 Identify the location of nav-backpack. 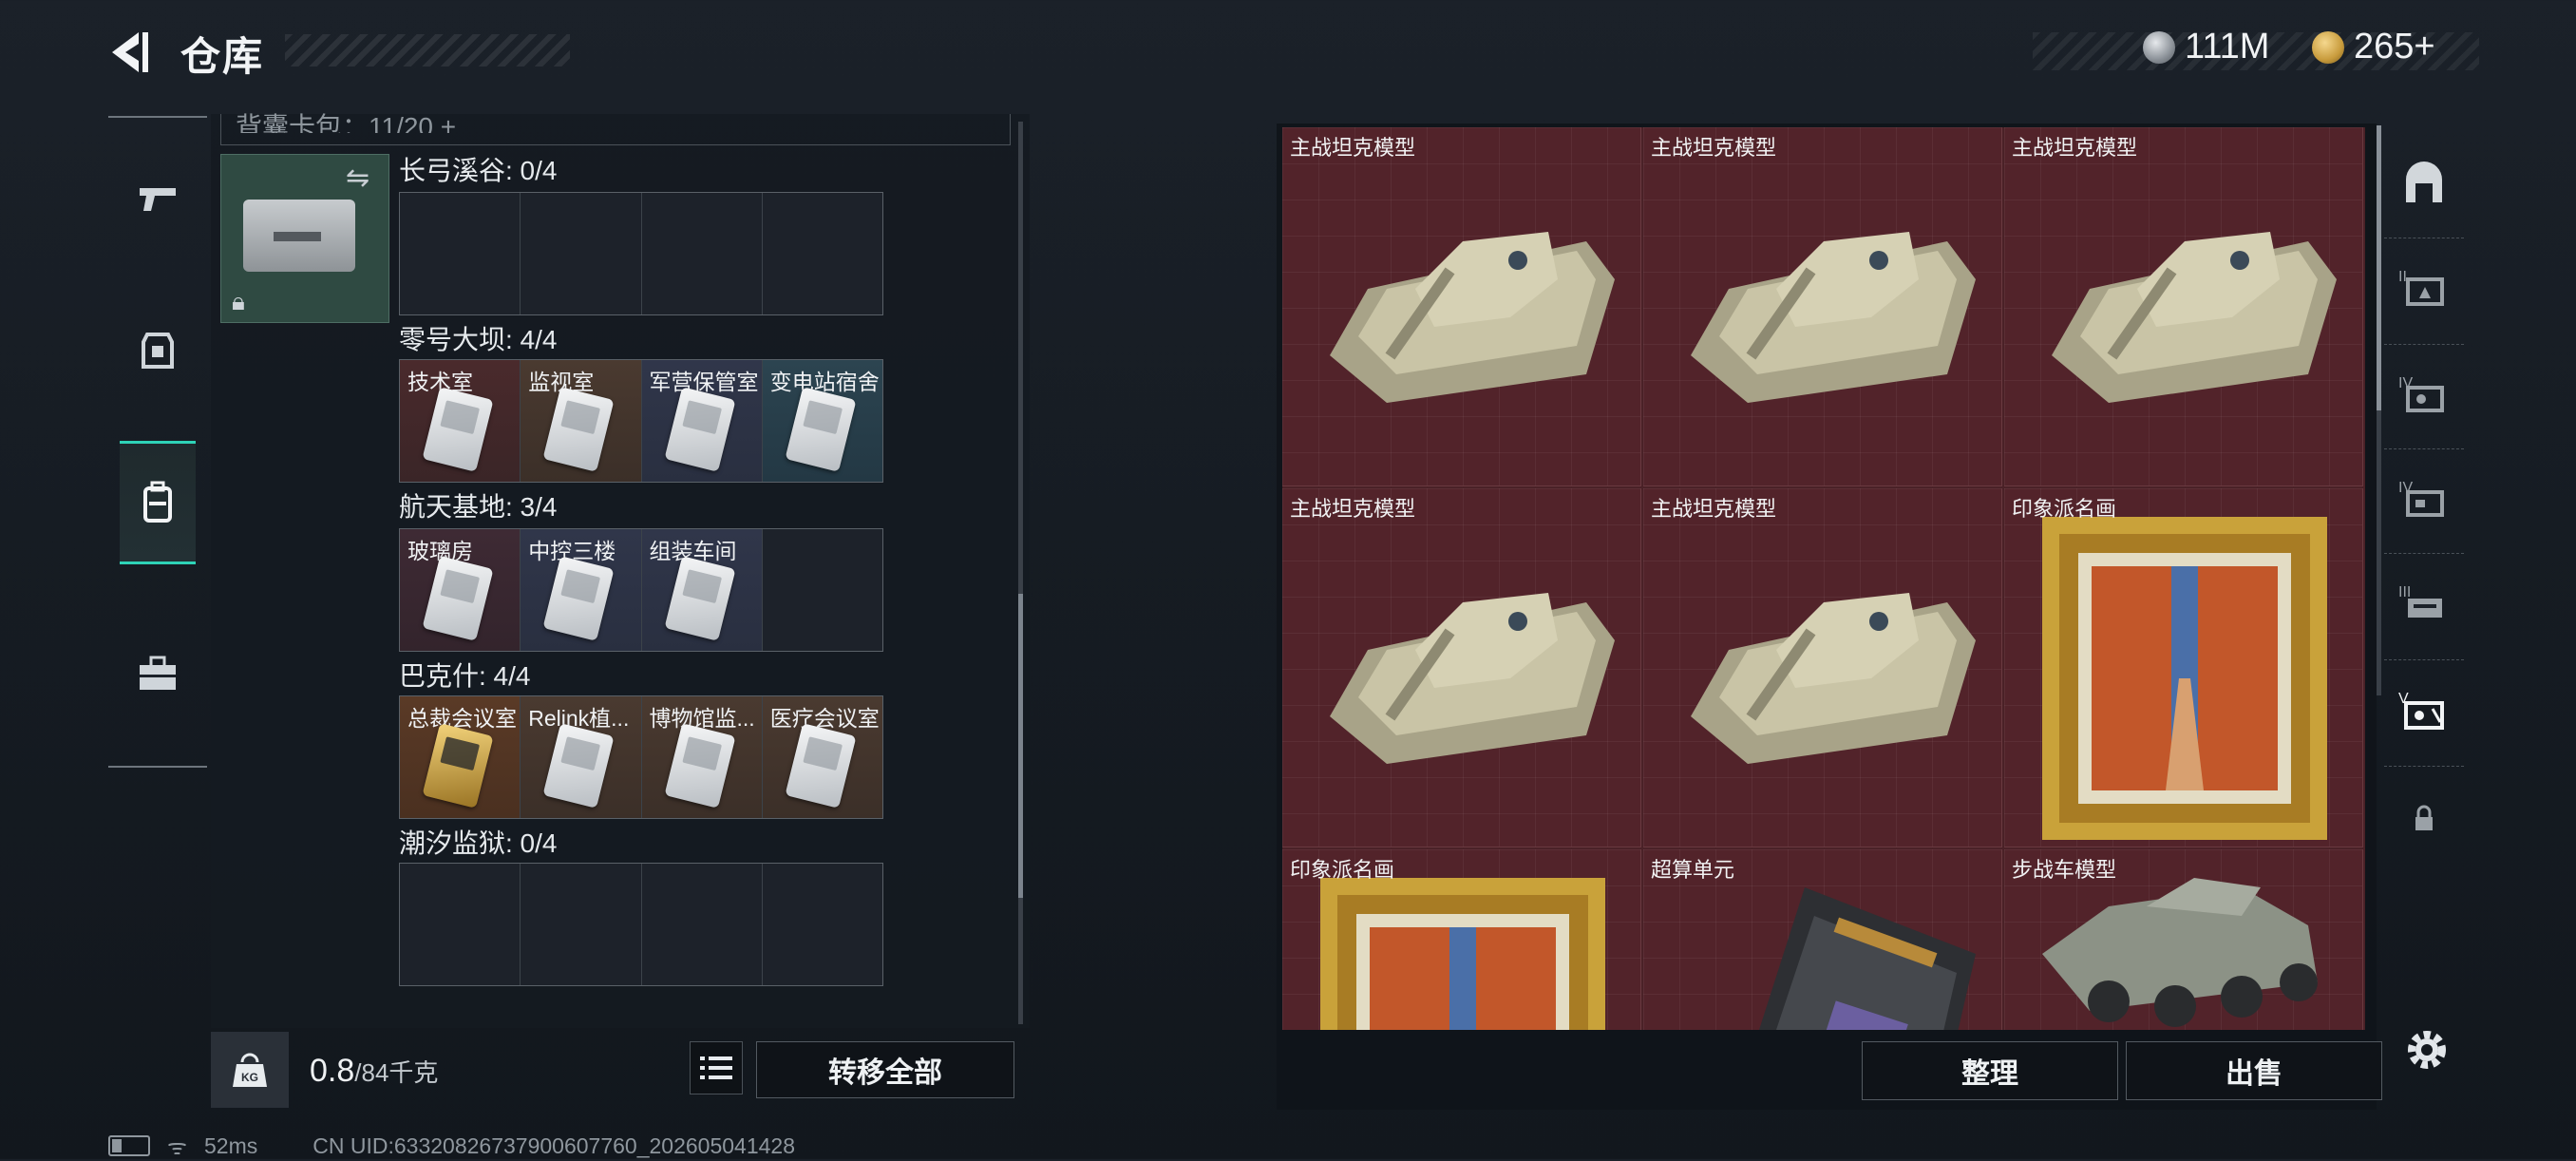
(158, 503).